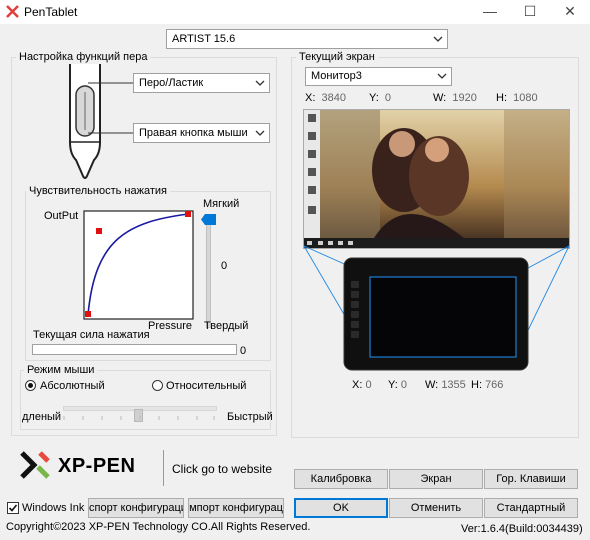  Describe the element at coordinates (12, 11) in the screenshot. I see `app-icon` at that location.